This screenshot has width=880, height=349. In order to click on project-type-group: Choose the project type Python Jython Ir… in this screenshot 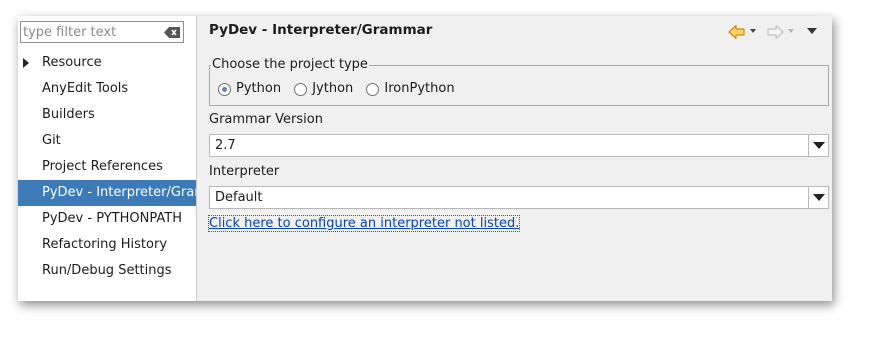, I will do `click(519, 81)`.